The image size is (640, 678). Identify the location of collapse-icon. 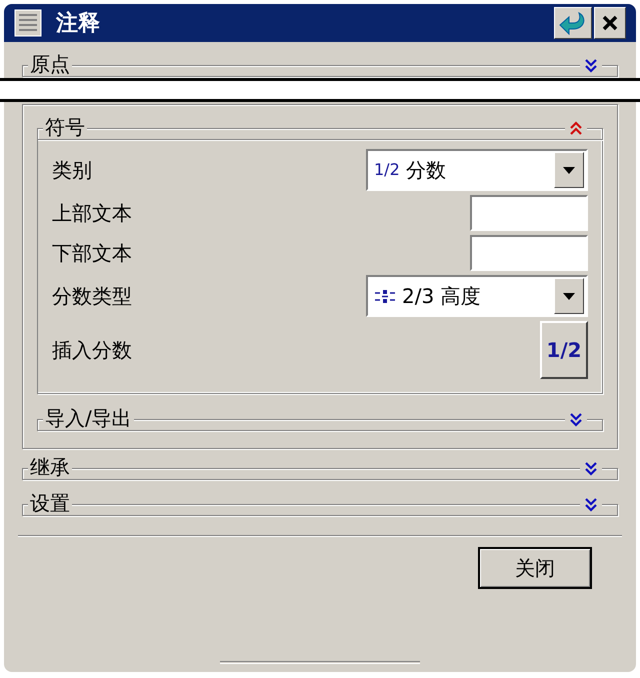
(576, 128).